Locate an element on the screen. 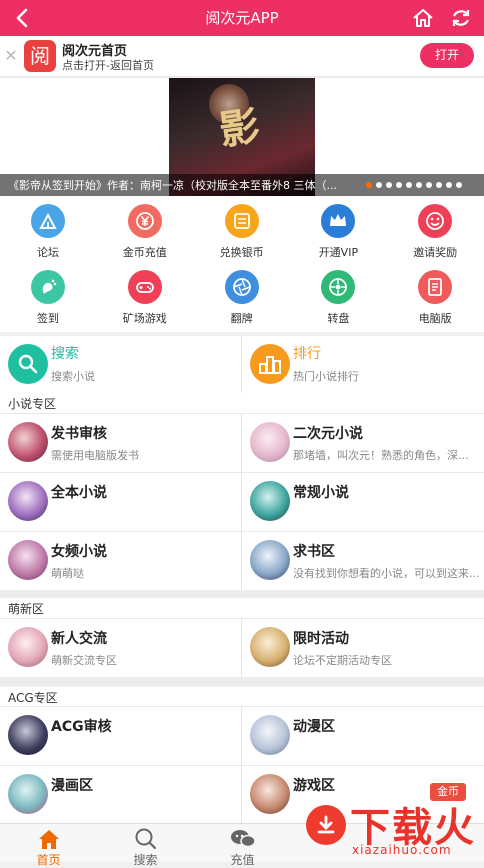 The width and height of the screenshot is (484, 868). forum-item: 限时活动 论坛不定期活动专区 is located at coordinates (362, 648).